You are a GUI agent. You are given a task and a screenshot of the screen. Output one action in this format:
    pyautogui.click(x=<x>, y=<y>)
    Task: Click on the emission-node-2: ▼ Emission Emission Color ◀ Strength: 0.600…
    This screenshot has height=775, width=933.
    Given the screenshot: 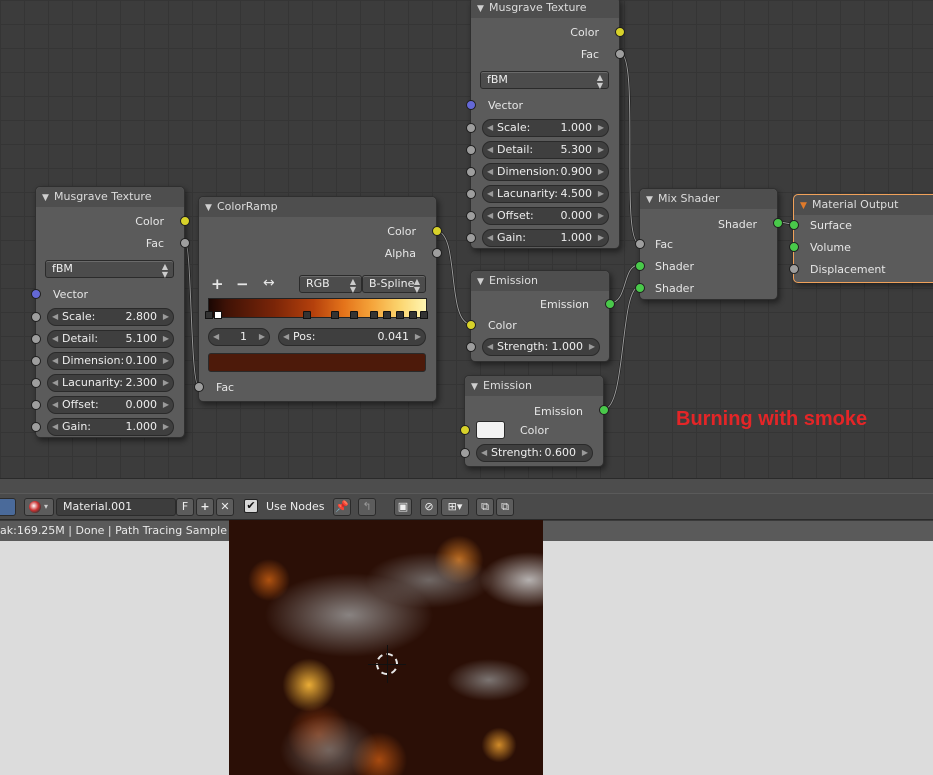 What is the action you would take?
    pyautogui.click(x=534, y=421)
    